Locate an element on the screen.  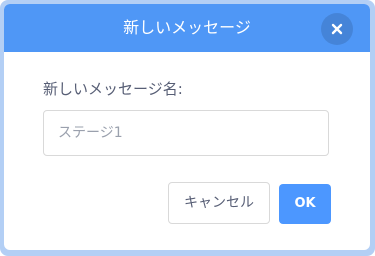
message-name-input is located at coordinates (186, 133).